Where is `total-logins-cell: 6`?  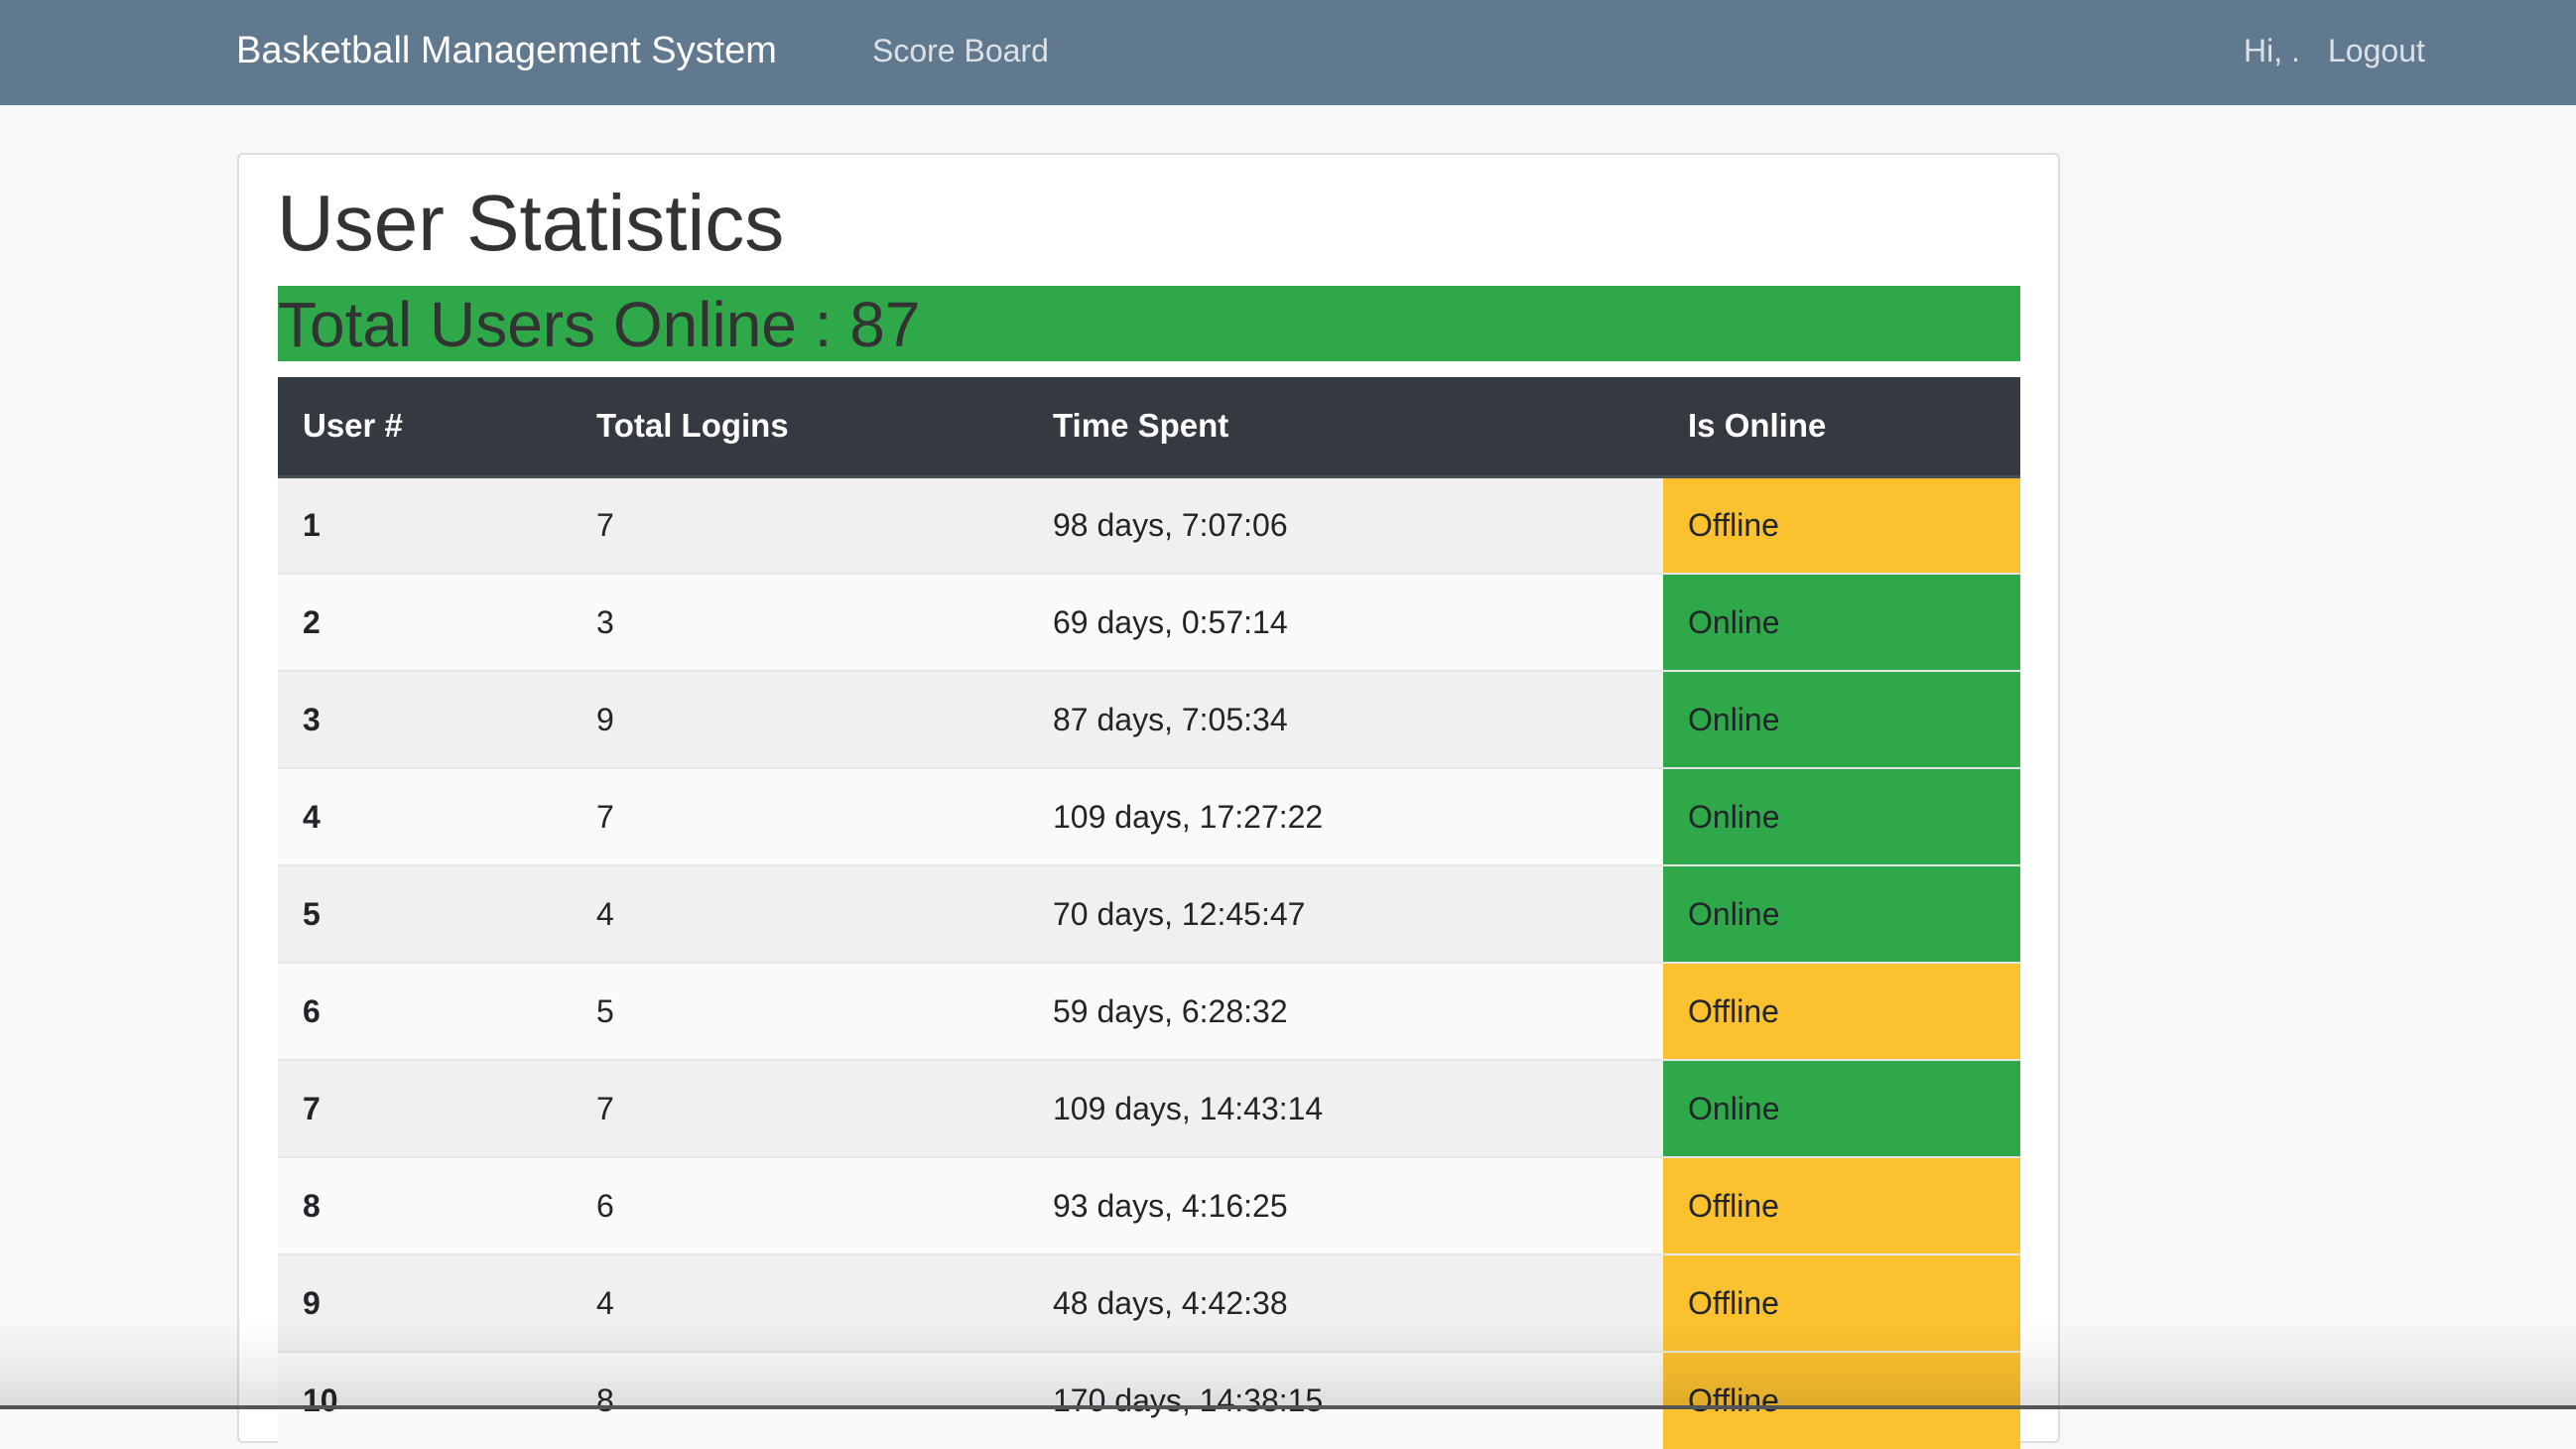
total-logins-cell: 6 is located at coordinates (800, 1205).